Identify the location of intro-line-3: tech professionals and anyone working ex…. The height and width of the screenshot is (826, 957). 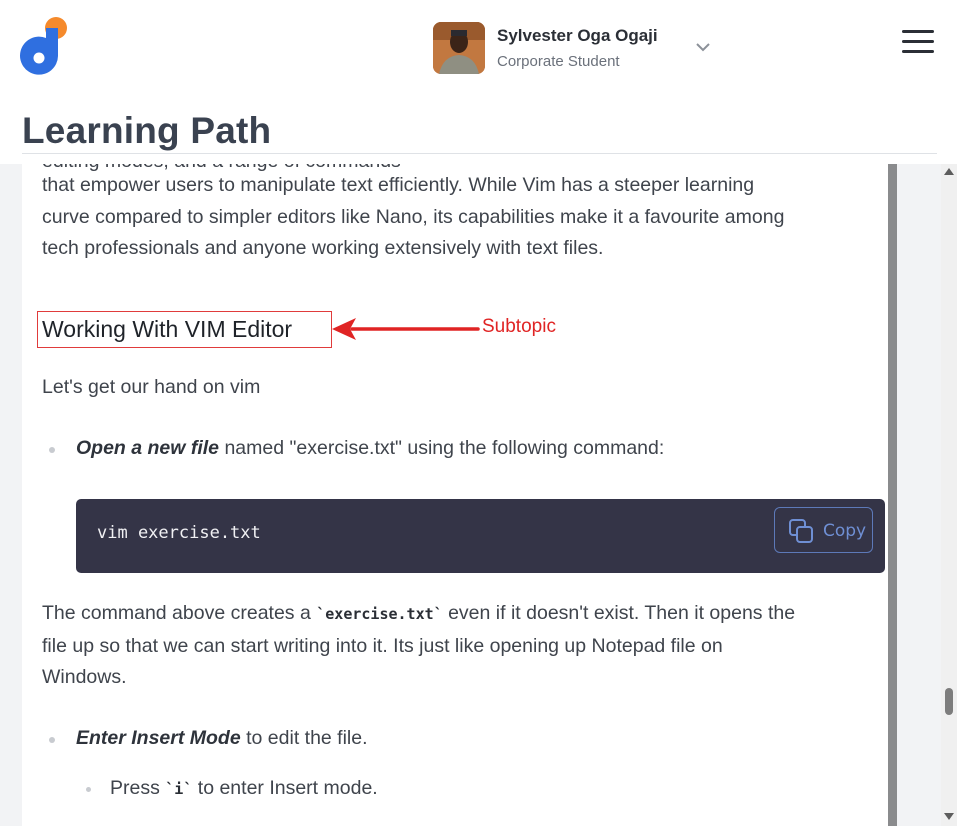
(323, 248).